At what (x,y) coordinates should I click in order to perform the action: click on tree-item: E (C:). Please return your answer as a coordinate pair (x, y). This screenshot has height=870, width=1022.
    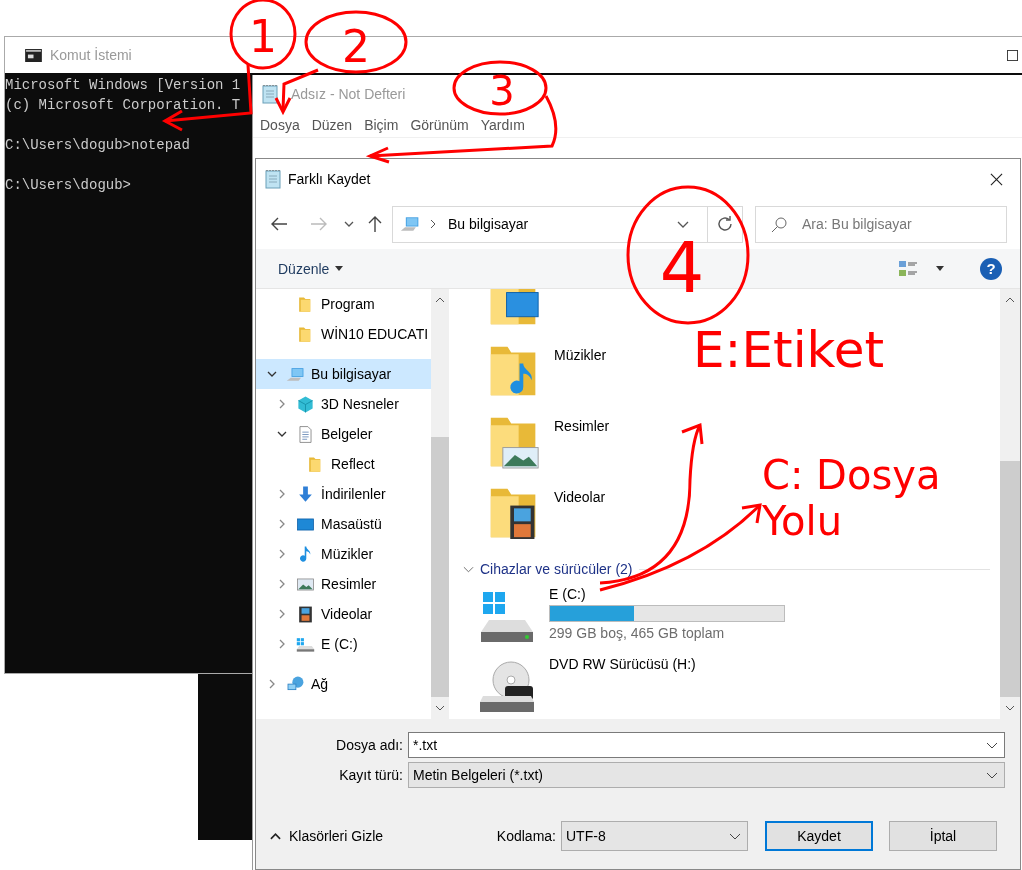
    Looking at the image, I should click on (343, 644).